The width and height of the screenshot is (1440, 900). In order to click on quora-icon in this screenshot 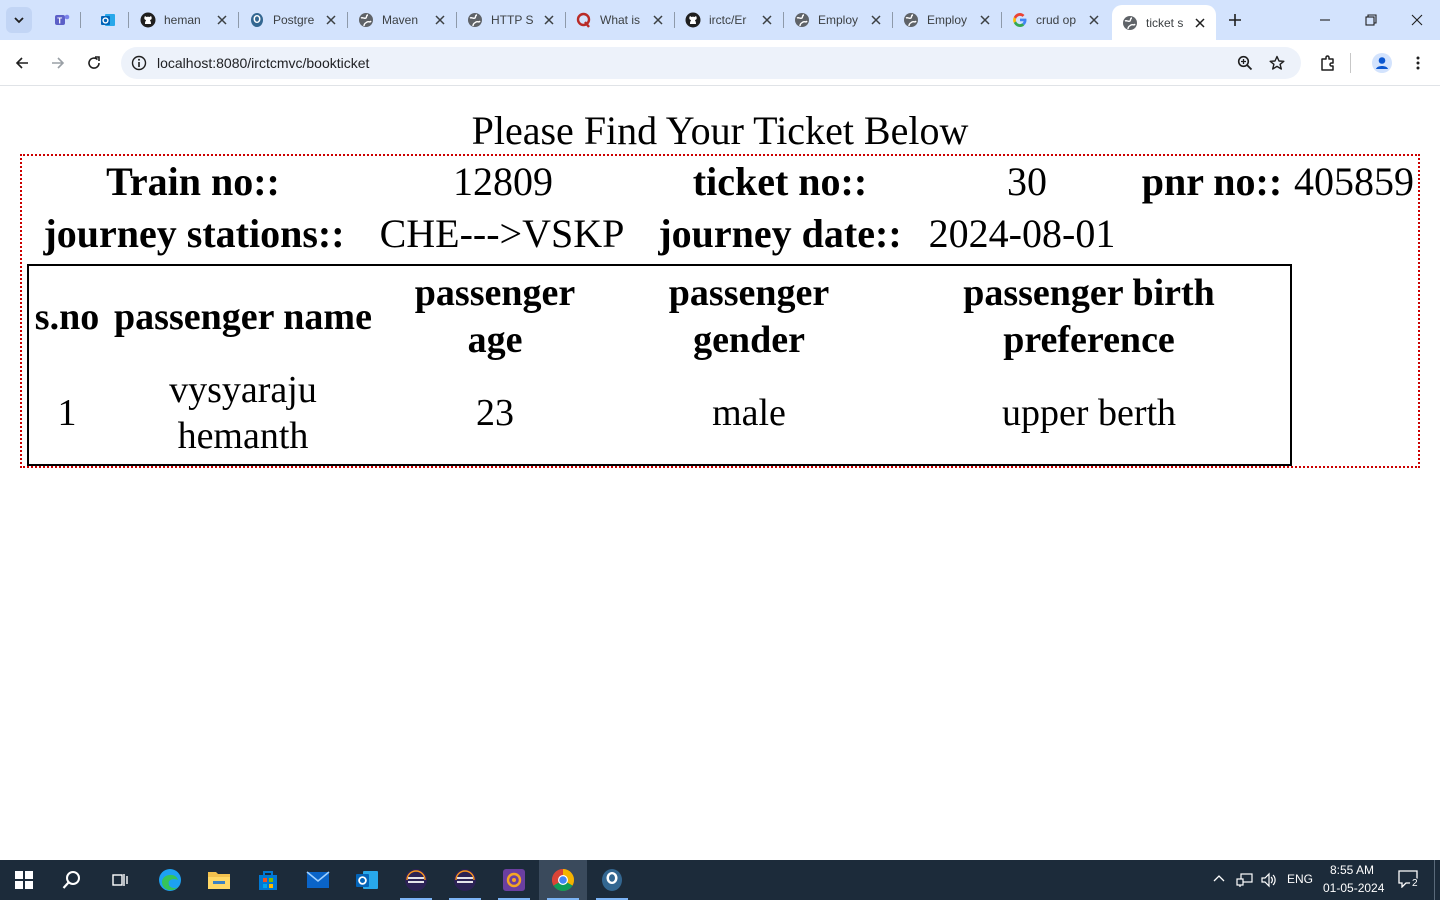, I will do `click(584, 20)`.